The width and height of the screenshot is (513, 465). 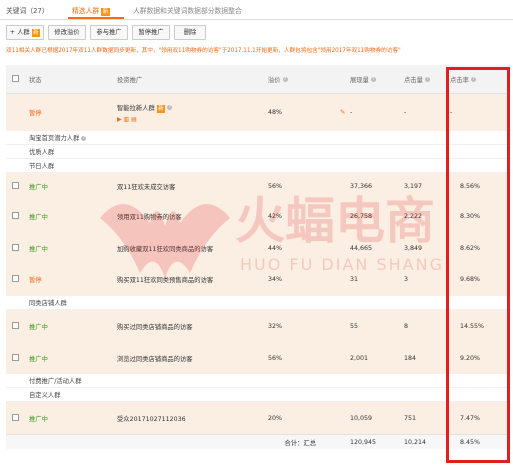 I want to click on clicks-value: -, so click(x=423, y=112).